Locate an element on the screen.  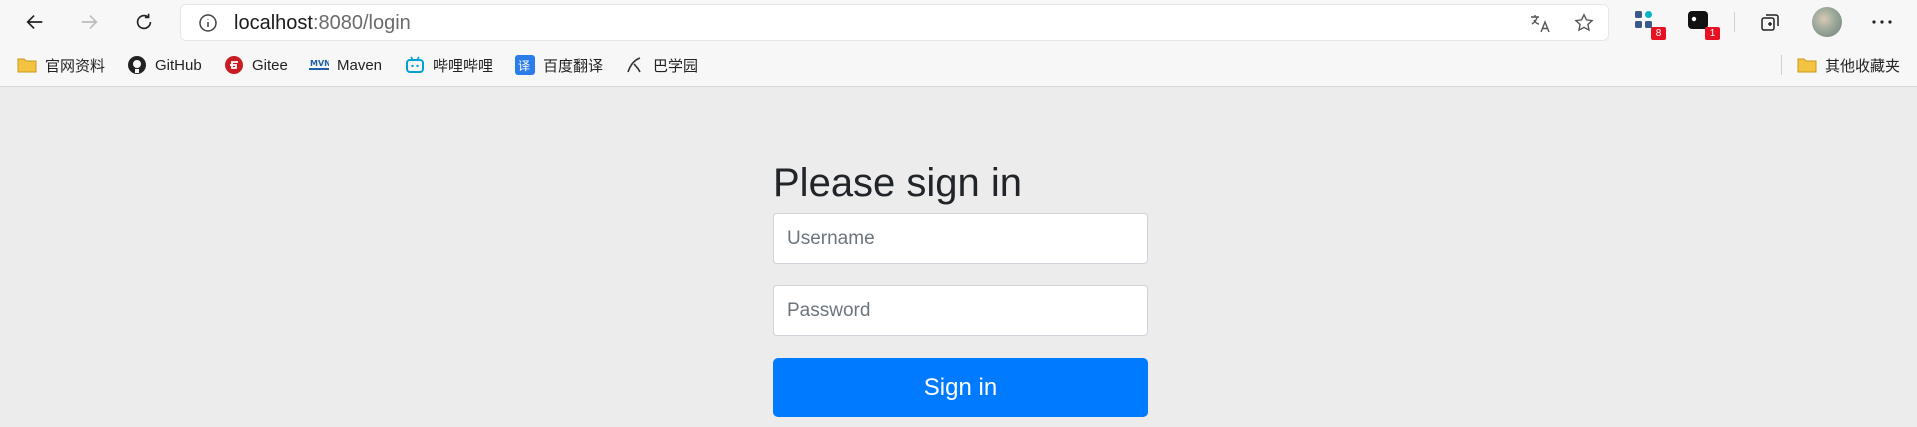
extension-badge: 1 is located at coordinates (1712, 33).